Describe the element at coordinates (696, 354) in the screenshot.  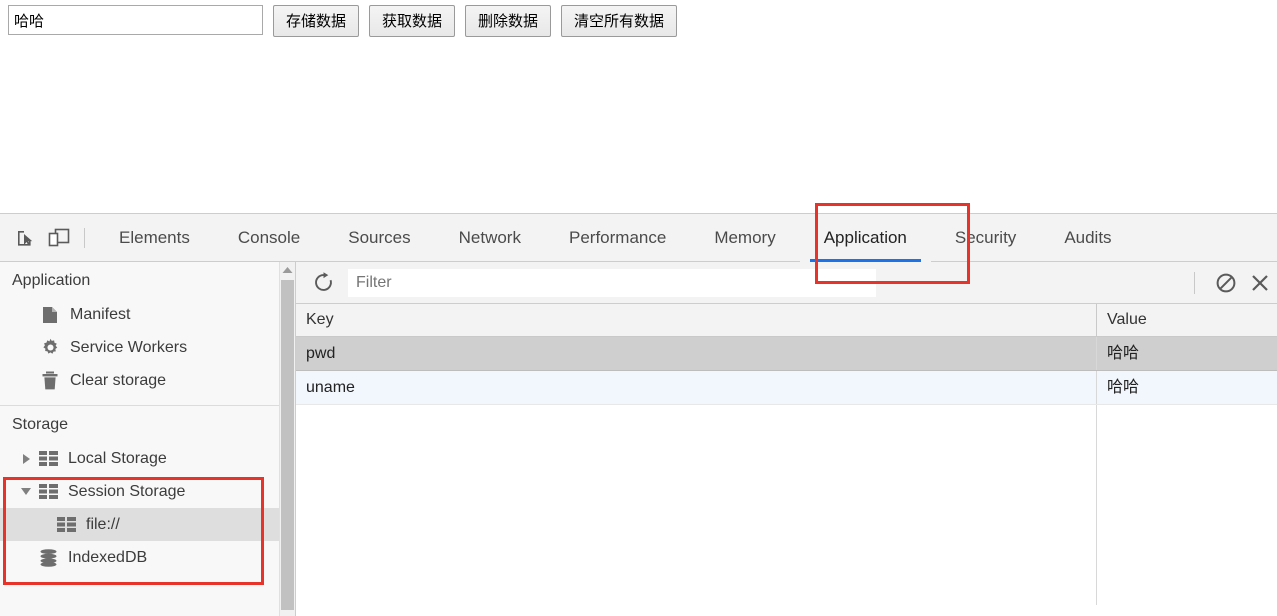
I see `cell-key: pwd` at that location.